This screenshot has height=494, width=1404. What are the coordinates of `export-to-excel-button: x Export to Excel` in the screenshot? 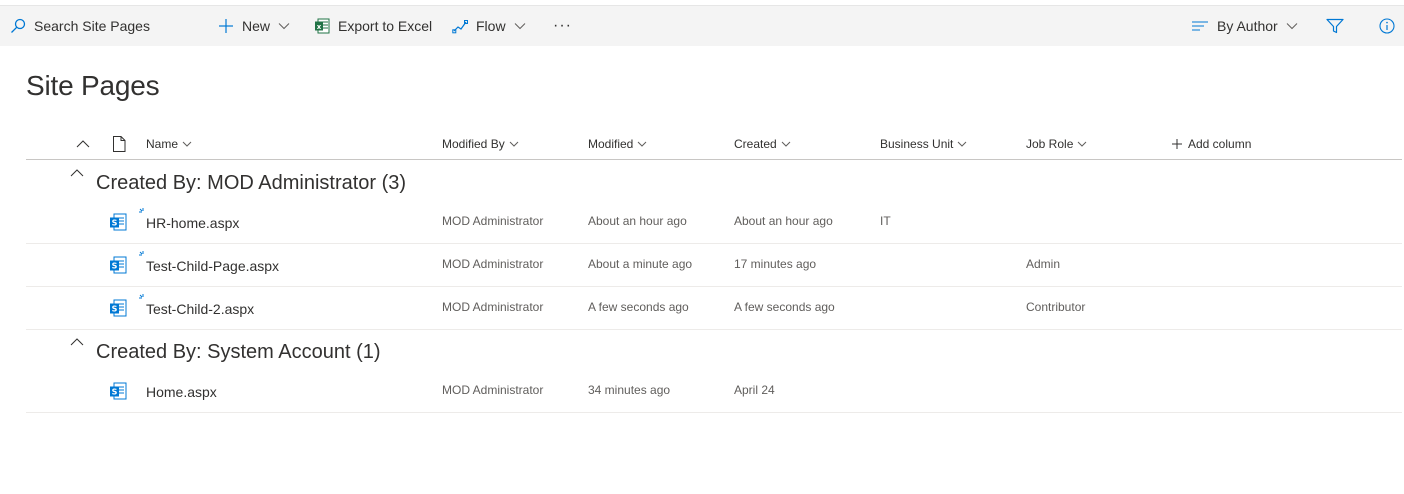 It's located at (373, 26).